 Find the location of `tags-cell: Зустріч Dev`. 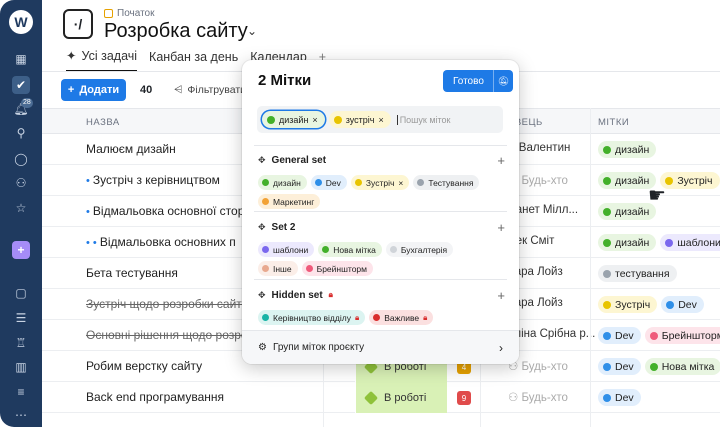

tags-cell: Зустріч Dev is located at coordinates (651, 304).